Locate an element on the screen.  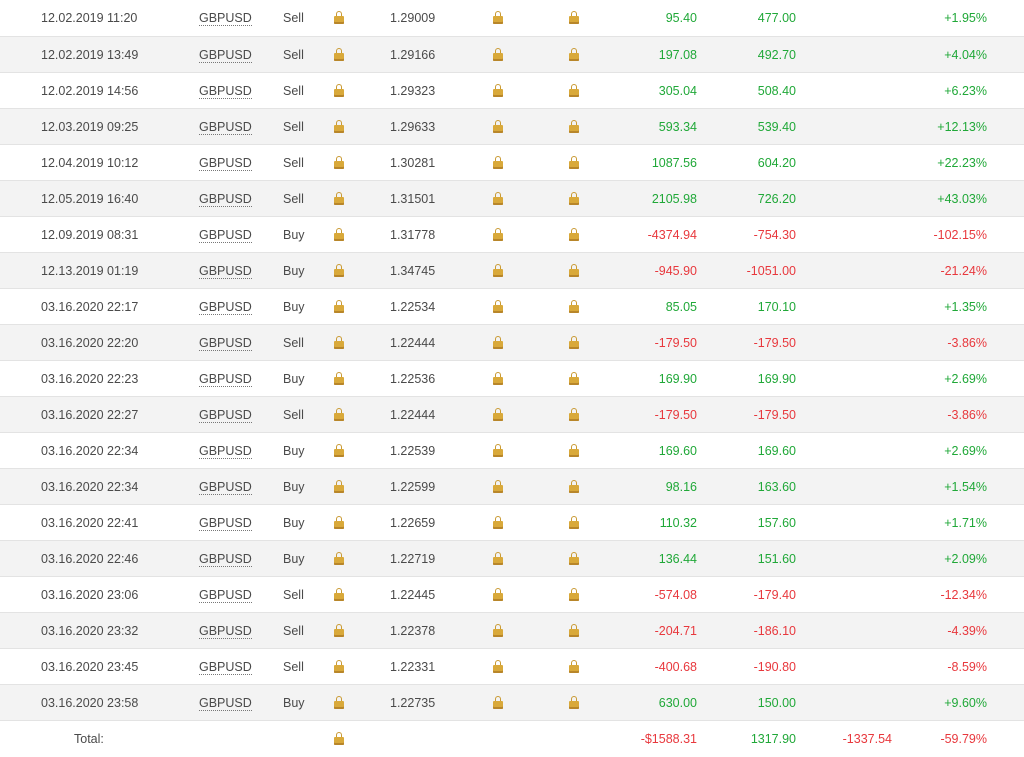
gain-percent: +1.71% is located at coordinates (965, 523).